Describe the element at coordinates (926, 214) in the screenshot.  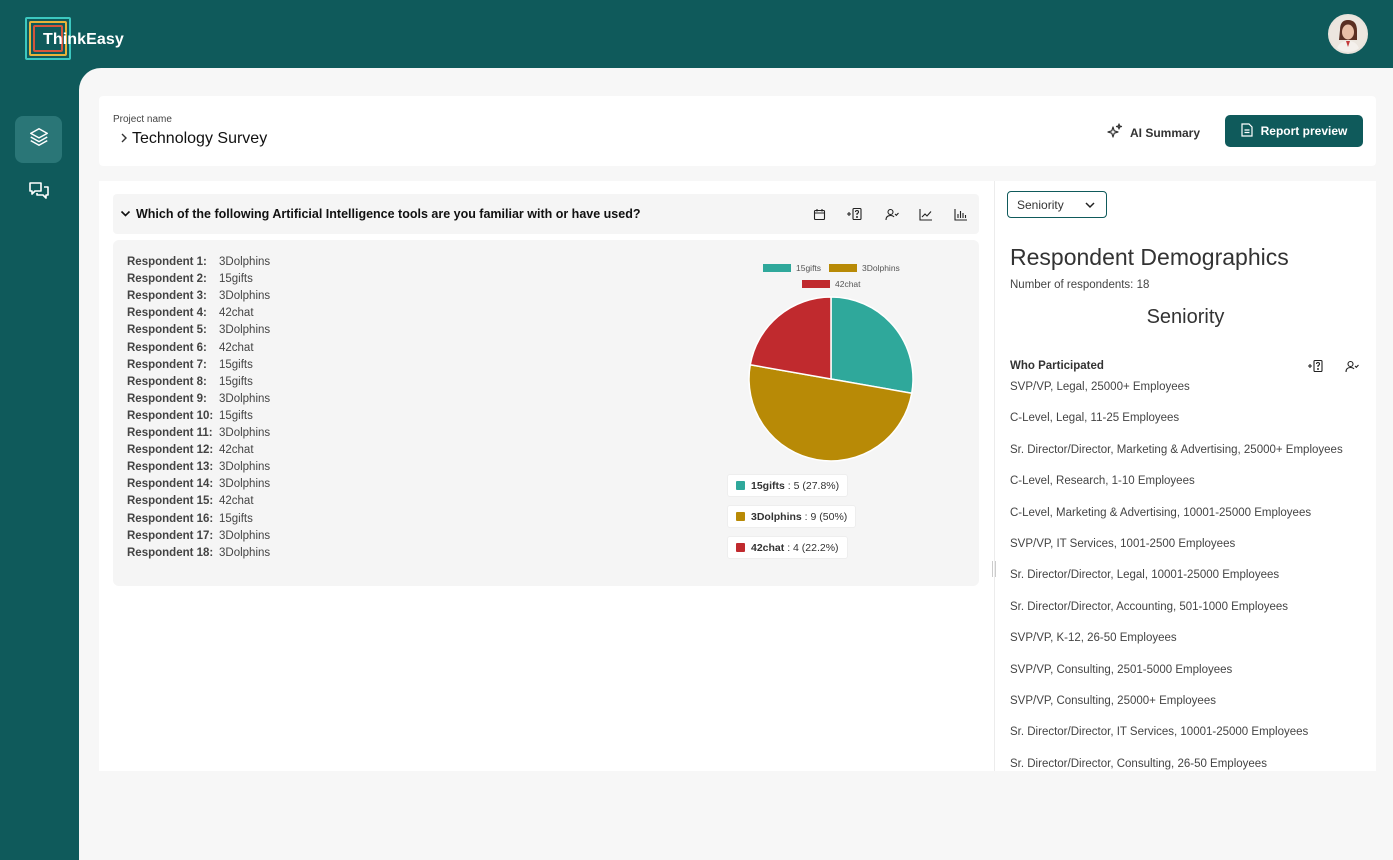
I see `line-chart-icon` at that location.